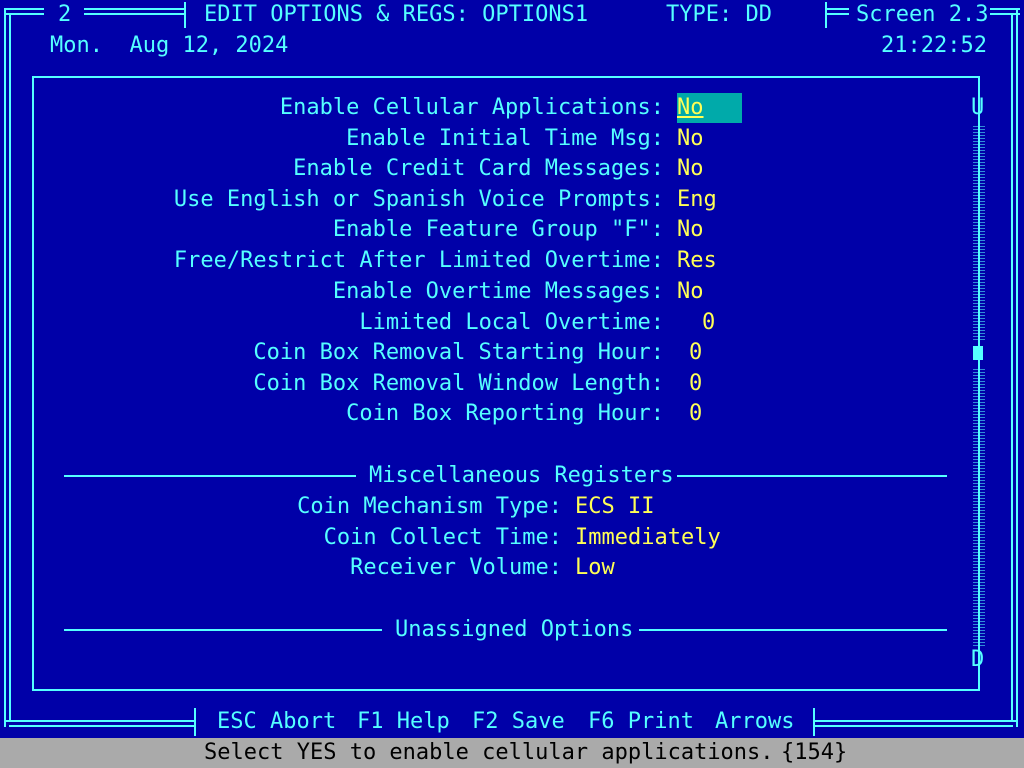  Describe the element at coordinates (458, 352) in the screenshot. I see `option-label-removal-start-hour: Coin Box Removal Starting Hour:` at that location.